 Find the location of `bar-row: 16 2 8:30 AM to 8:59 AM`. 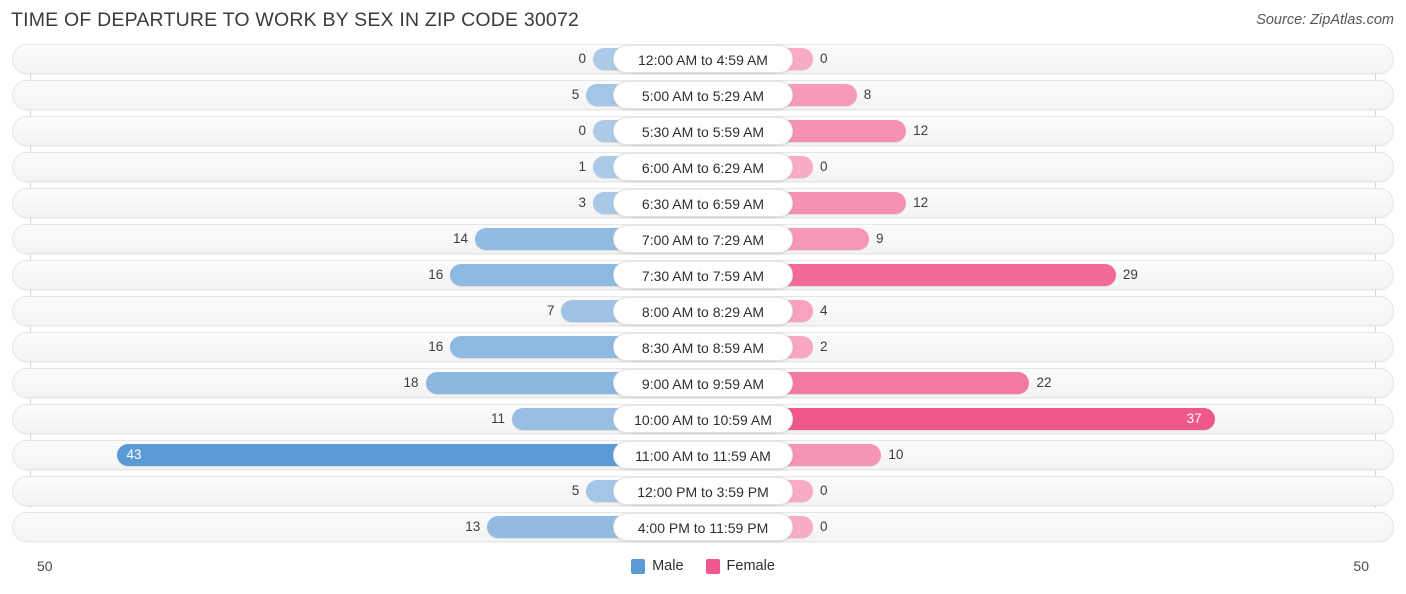

bar-row: 16 2 8:30 AM to 8:59 AM is located at coordinates (703, 347).